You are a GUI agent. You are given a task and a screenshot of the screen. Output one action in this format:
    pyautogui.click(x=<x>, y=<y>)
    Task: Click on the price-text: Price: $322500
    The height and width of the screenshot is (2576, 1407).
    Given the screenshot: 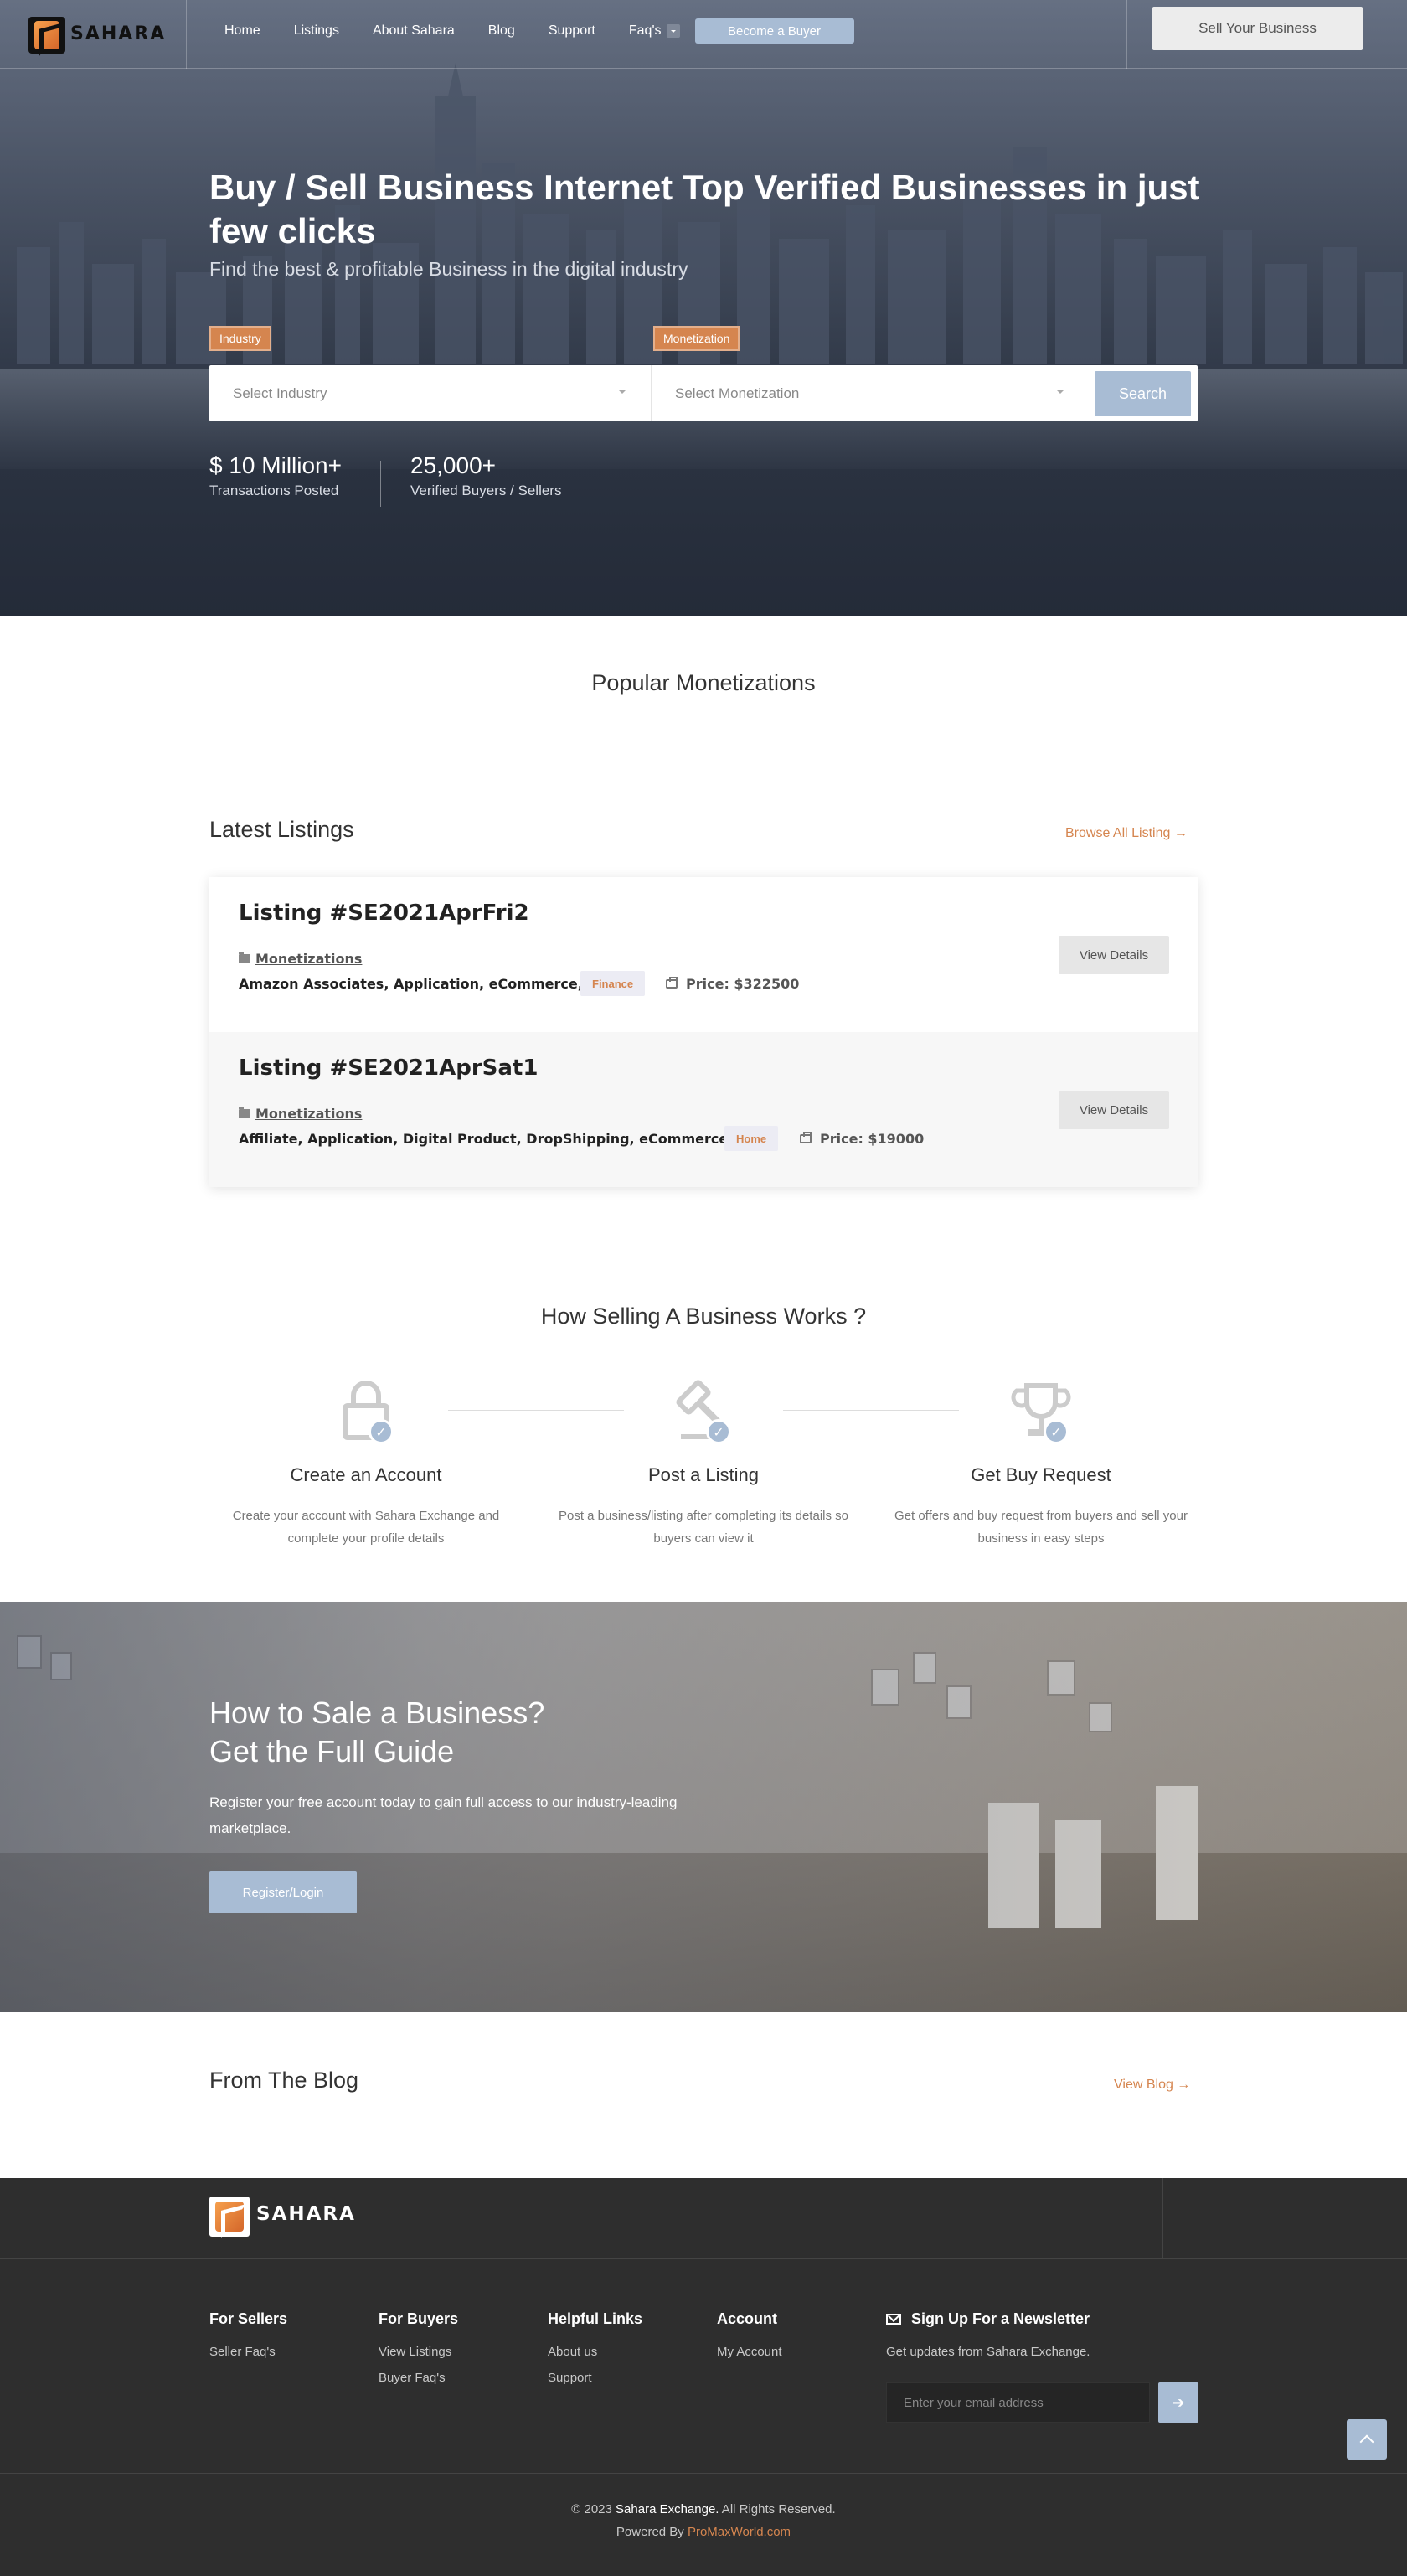 What is the action you would take?
    pyautogui.click(x=743, y=984)
    